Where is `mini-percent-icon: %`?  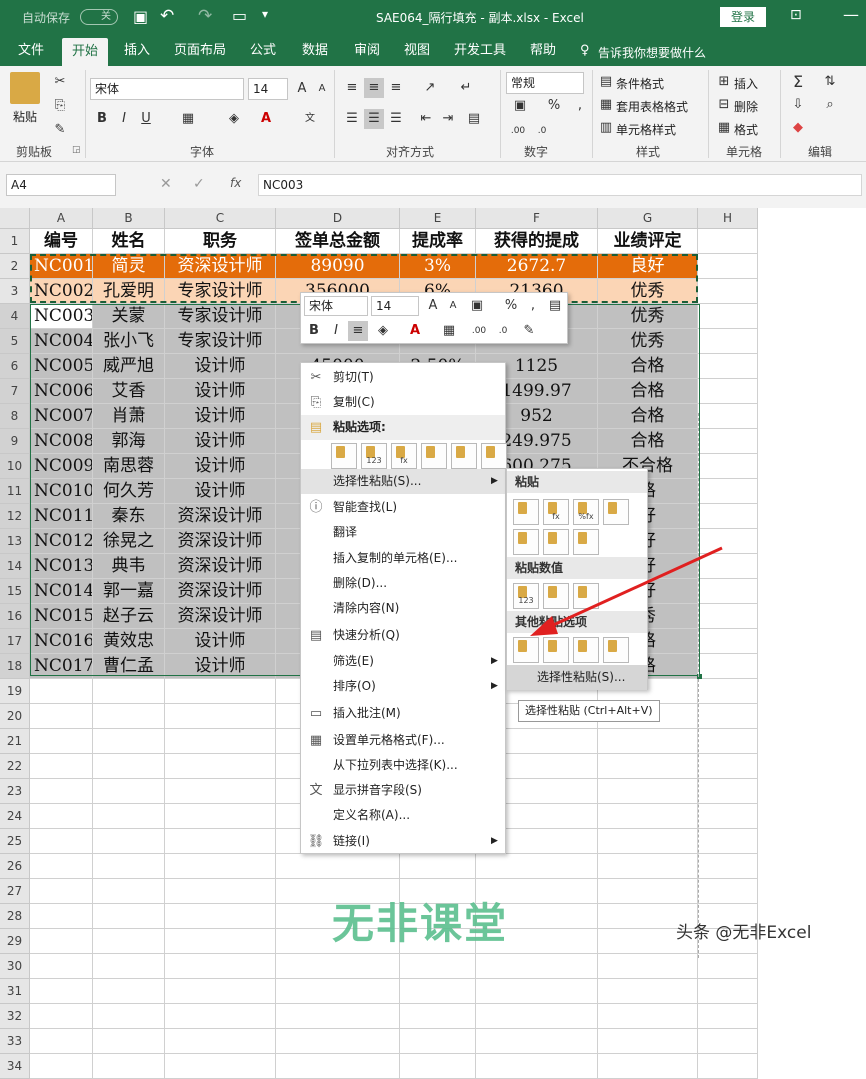
mini-percent-icon: % is located at coordinates (511, 306).